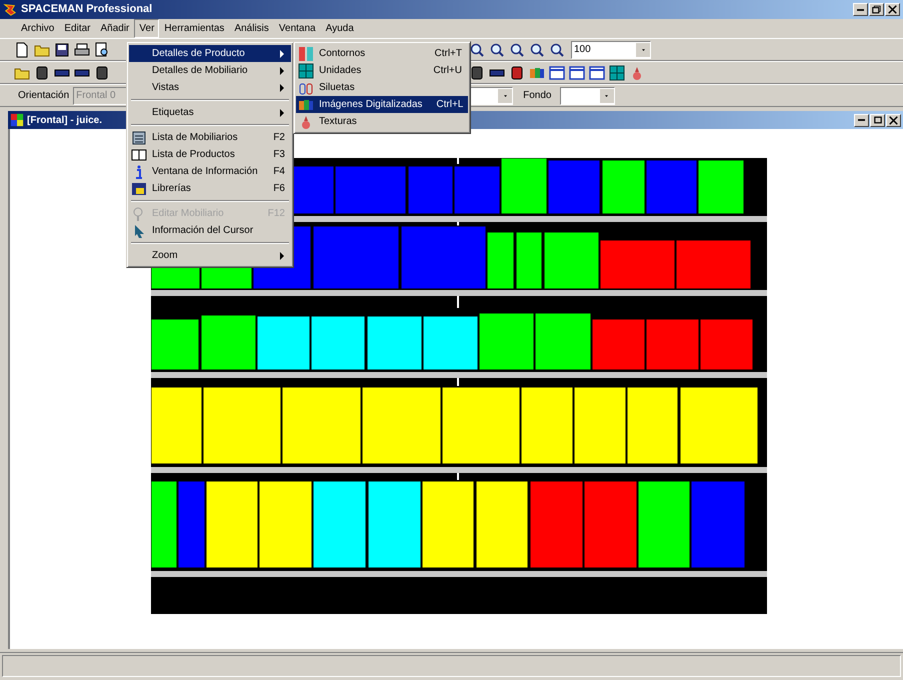 The height and width of the screenshot is (680, 903). Describe the element at coordinates (210, 188) in the screenshot. I see `menu-item: Librerías F6` at that location.